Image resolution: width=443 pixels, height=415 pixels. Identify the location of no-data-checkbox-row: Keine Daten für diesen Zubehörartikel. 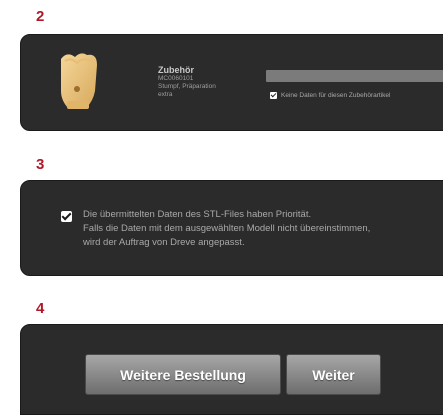
(330, 95).